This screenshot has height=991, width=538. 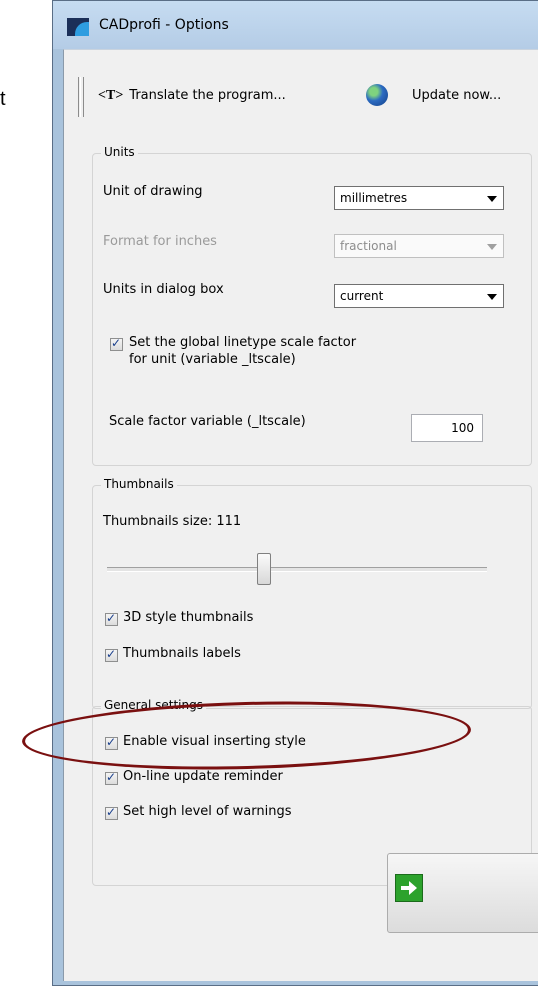 What do you see at coordinates (243, 342) in the screenshot?
I see `global-linetype-label-line1: Set the global linetype scale factor` at bounding box center [243, 342].